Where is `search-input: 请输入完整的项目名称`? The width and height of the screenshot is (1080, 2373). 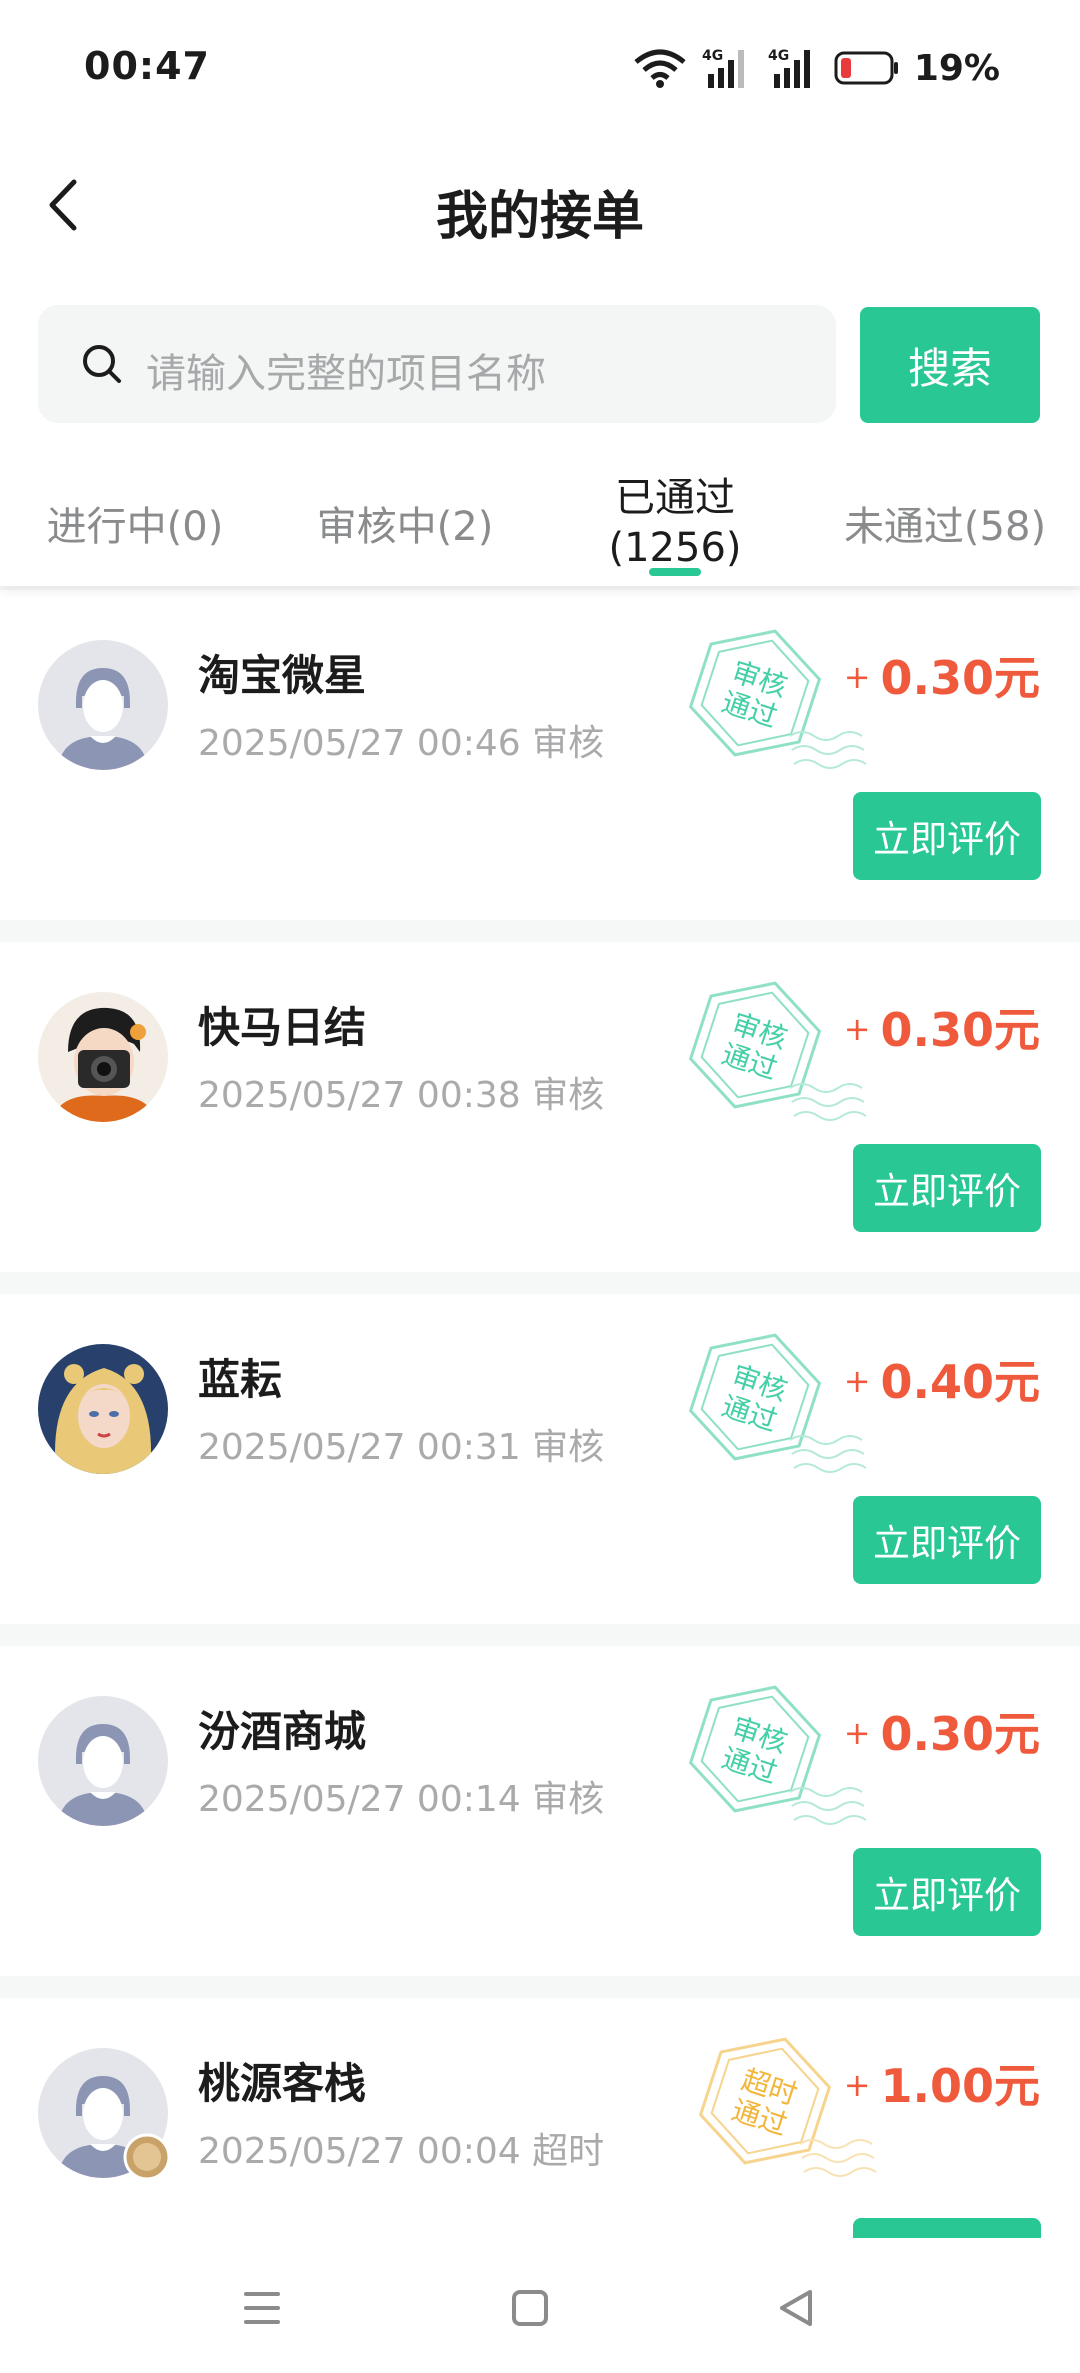
search-input: 请输入完整的项目名称 is located at coordinates (437, 364).